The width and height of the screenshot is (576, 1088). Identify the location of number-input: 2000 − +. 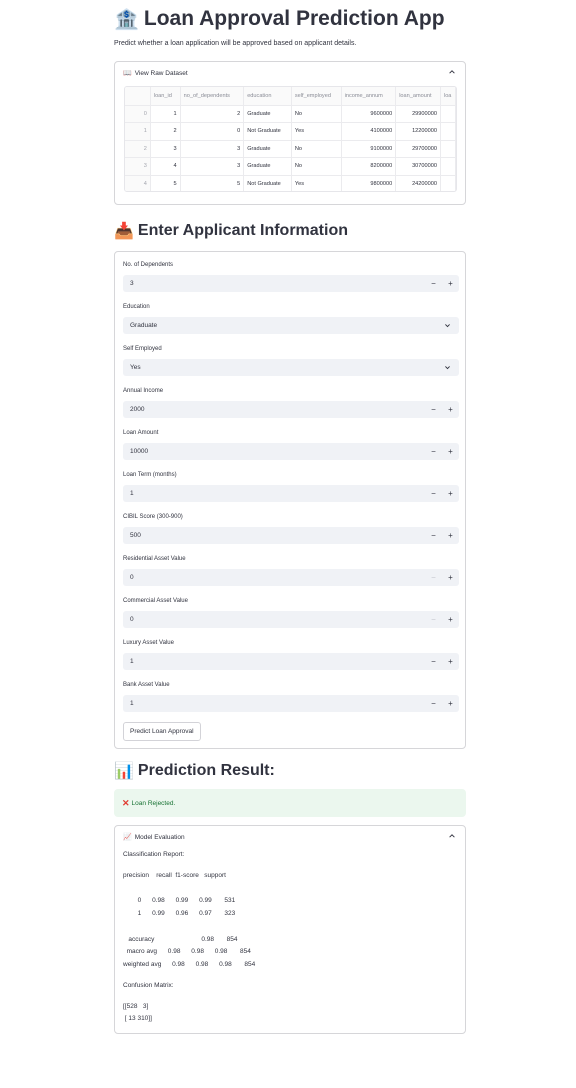
(291, 409).